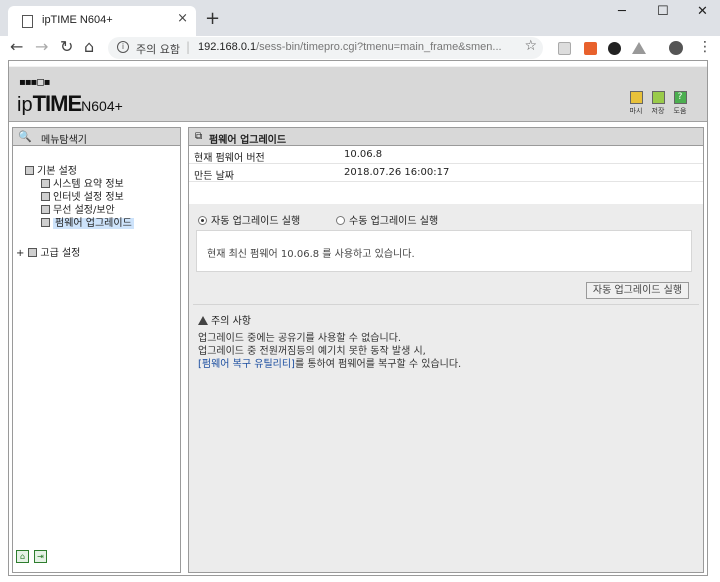  What do you see at coordinates (45, 196) in the screenshot?
I see `globe-icon` at bounding box center [45, 196].